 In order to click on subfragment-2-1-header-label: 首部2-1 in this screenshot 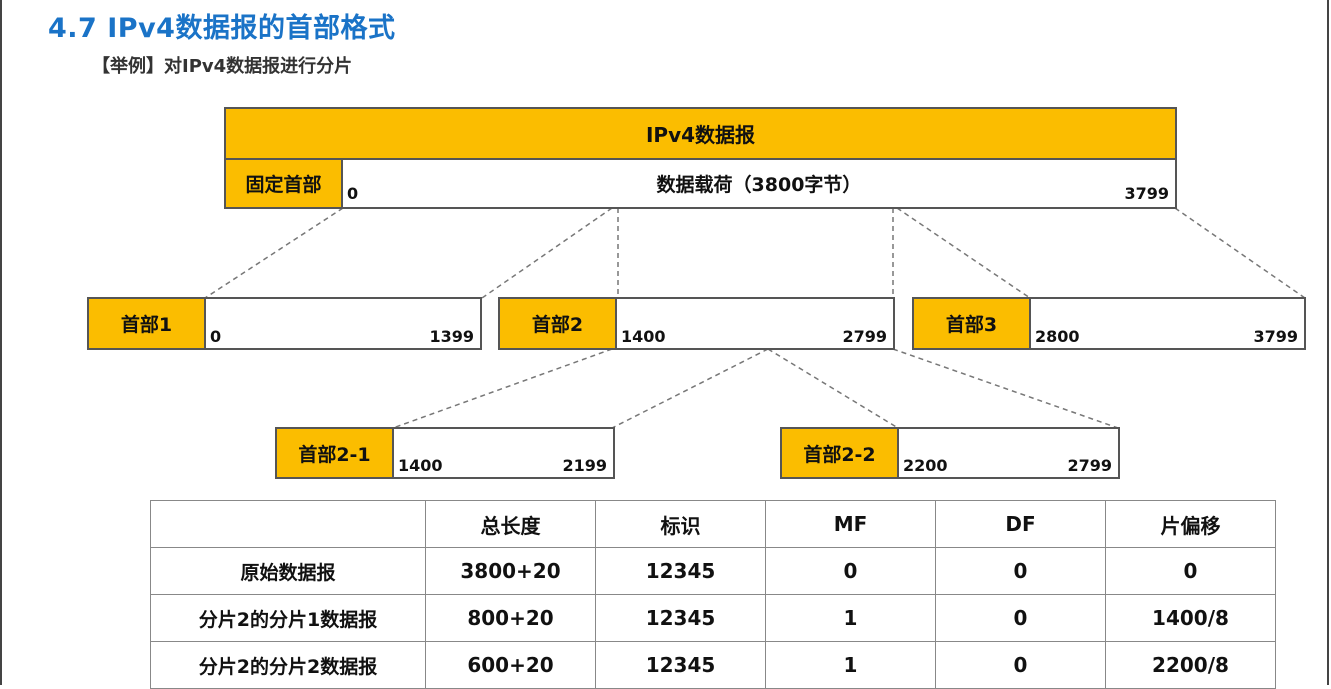, I will do `click(334, 454)`.